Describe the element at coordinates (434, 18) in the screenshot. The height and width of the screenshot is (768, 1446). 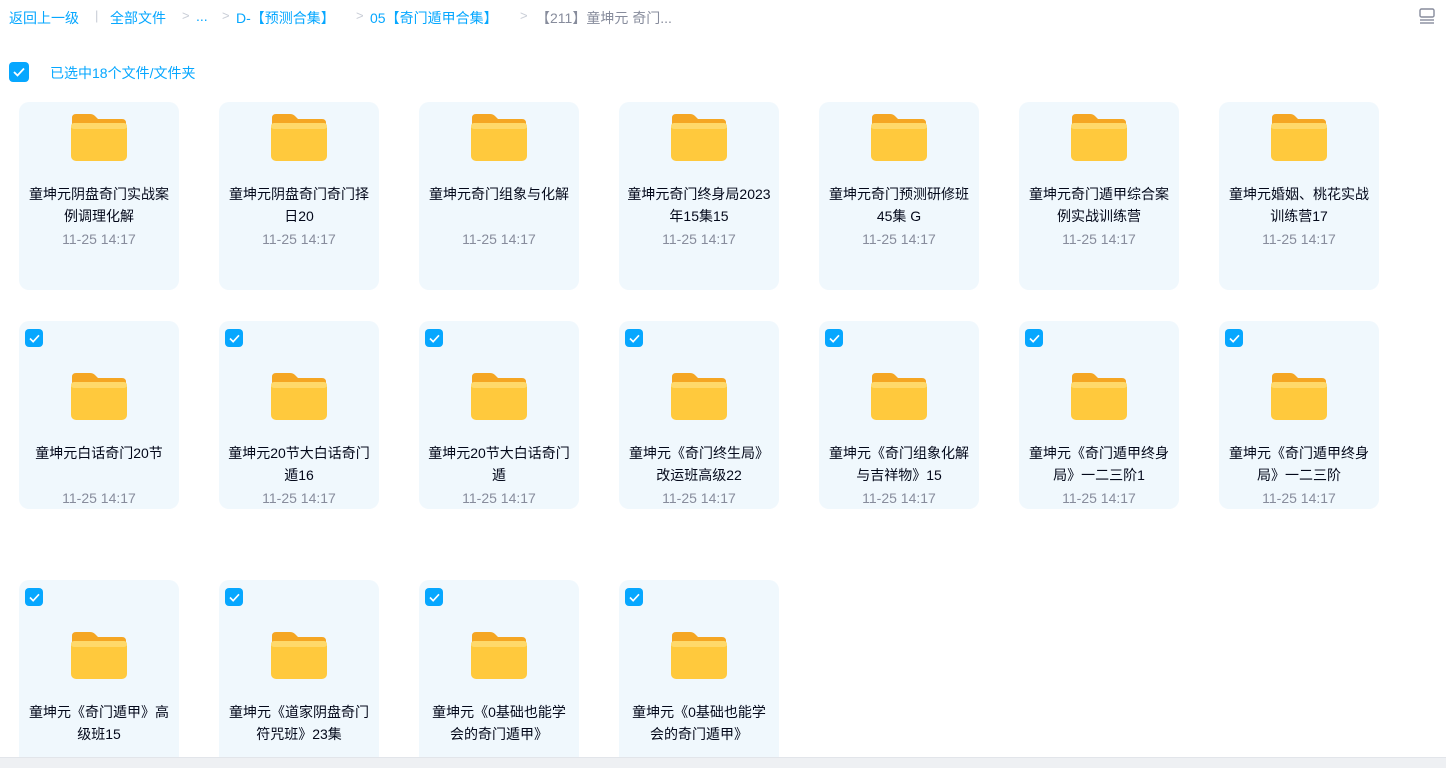
I see `breadcrumb-level2: 05【奇门遁甲合集】` at that location.